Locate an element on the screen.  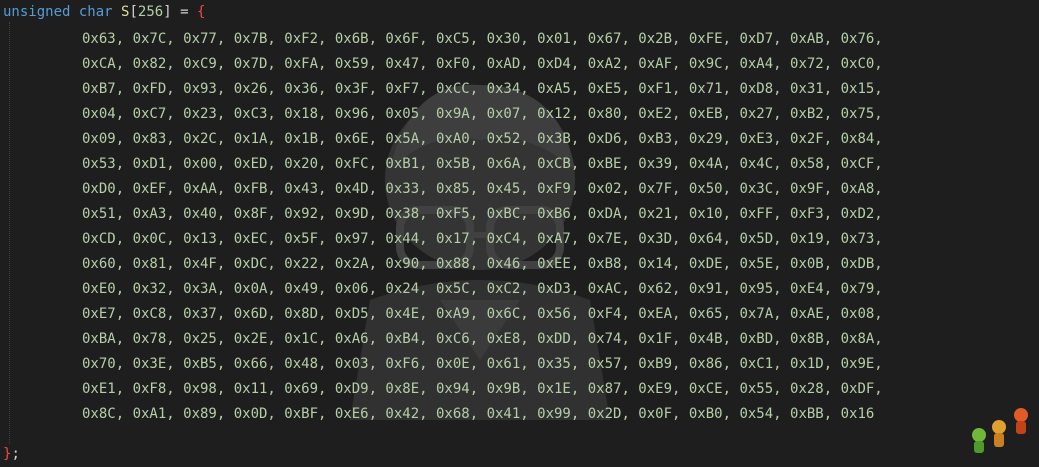
cartoon-figures-sticker-icon is located at coordinates (1000, 430).